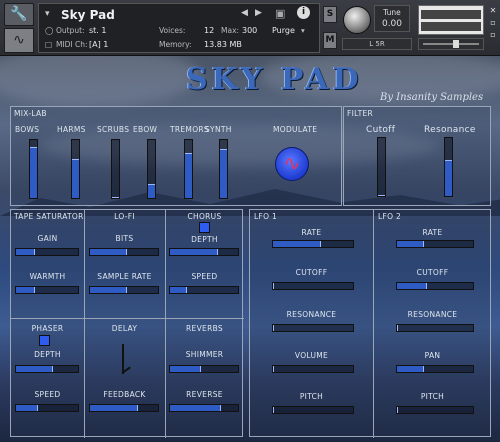  Describe the element at coordinates (311, 232) in the screenshot. I see `lfo1-rate-label: RATE` at that location.